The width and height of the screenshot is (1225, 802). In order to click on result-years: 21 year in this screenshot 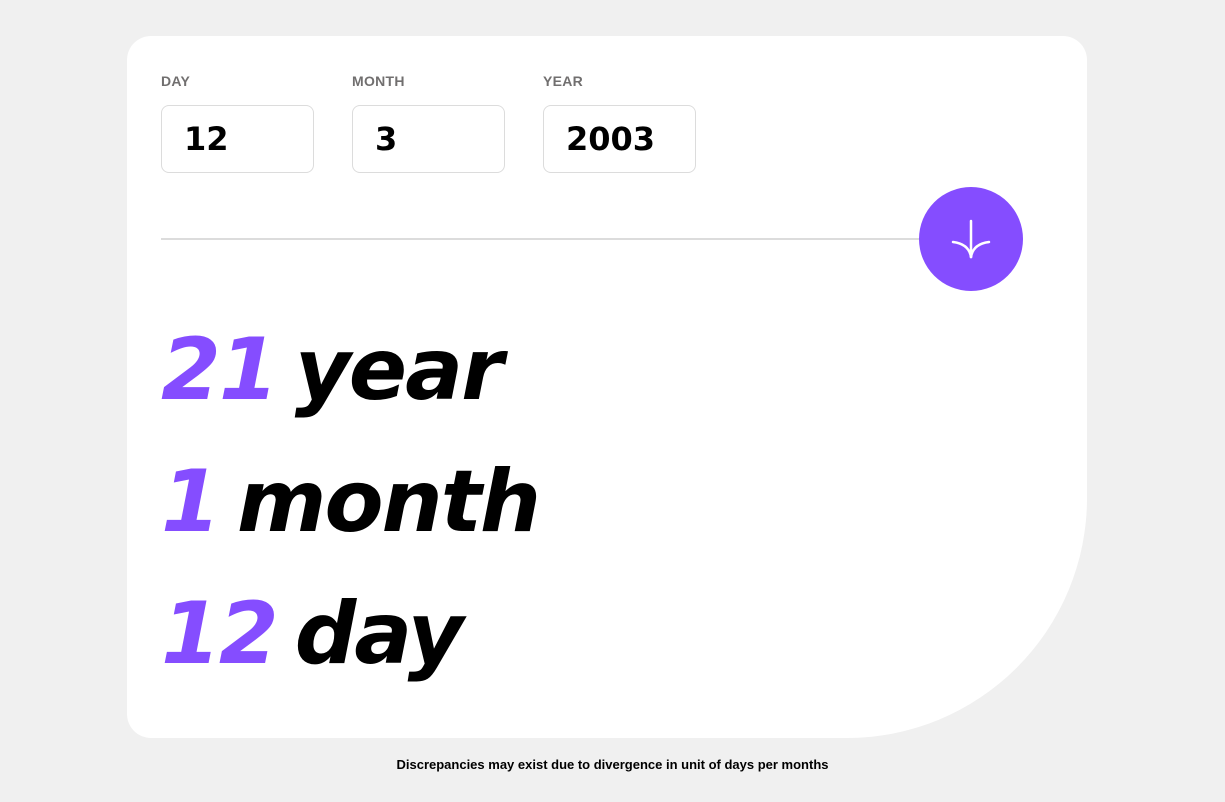, I will do `click(350, 370)`.